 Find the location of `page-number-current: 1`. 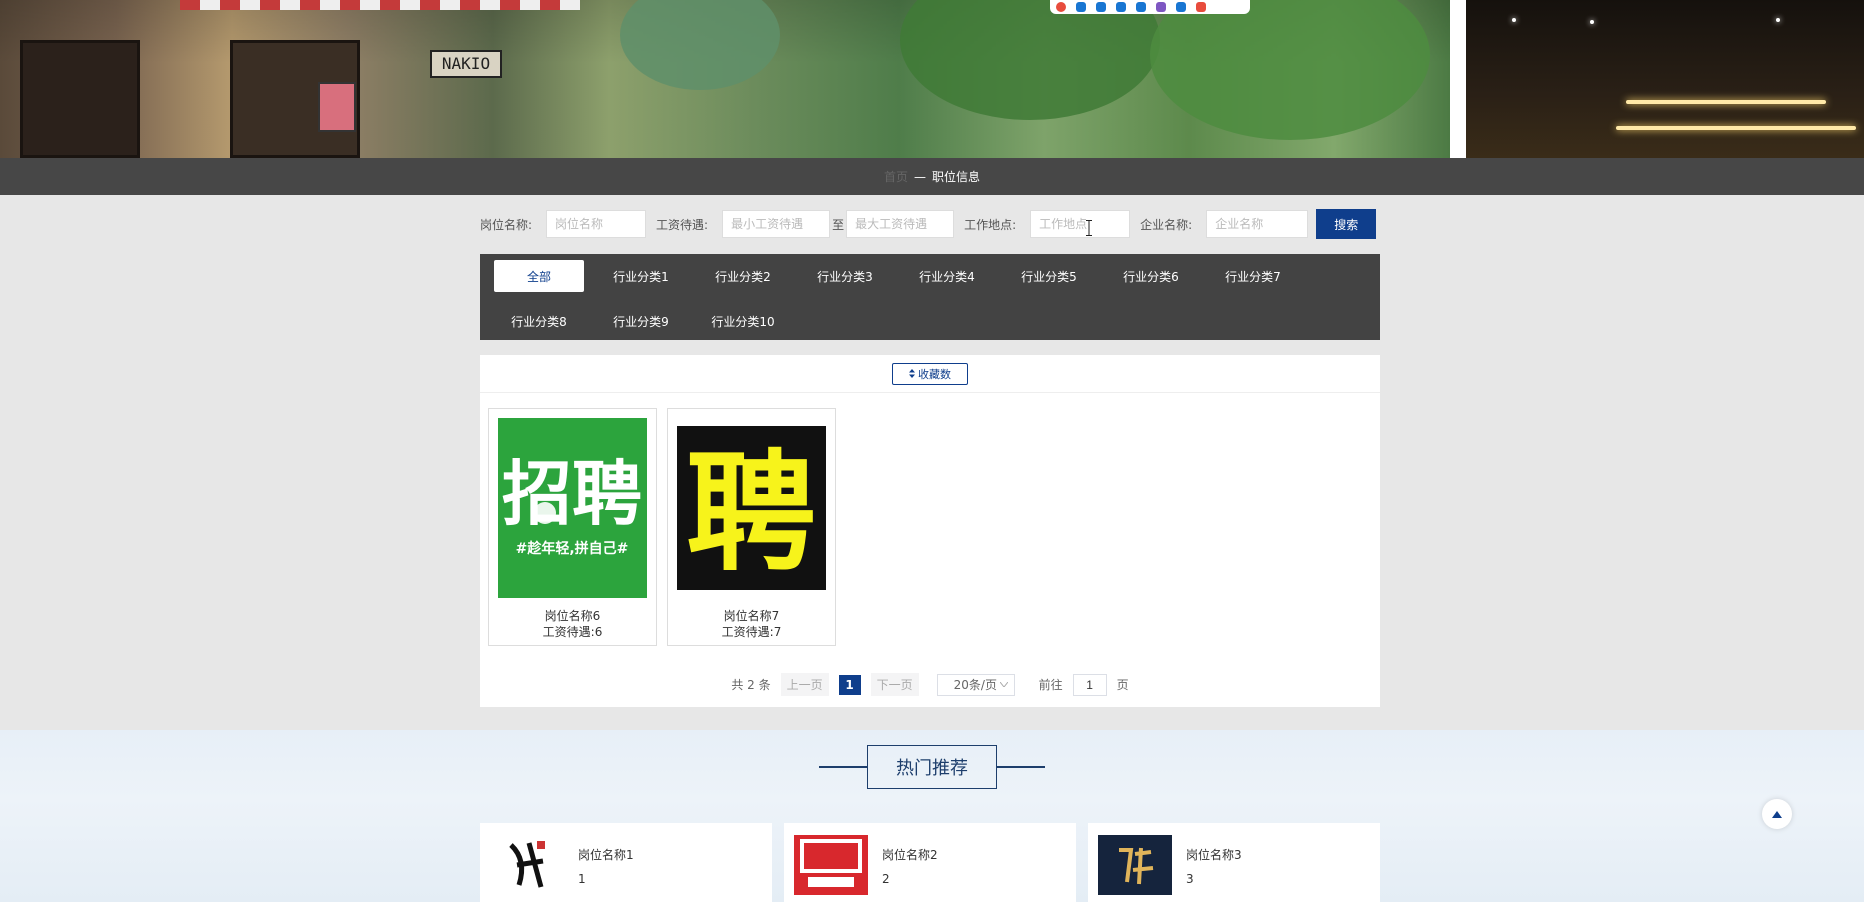

page-number-current: 1 is located at coordinates (849, 684).